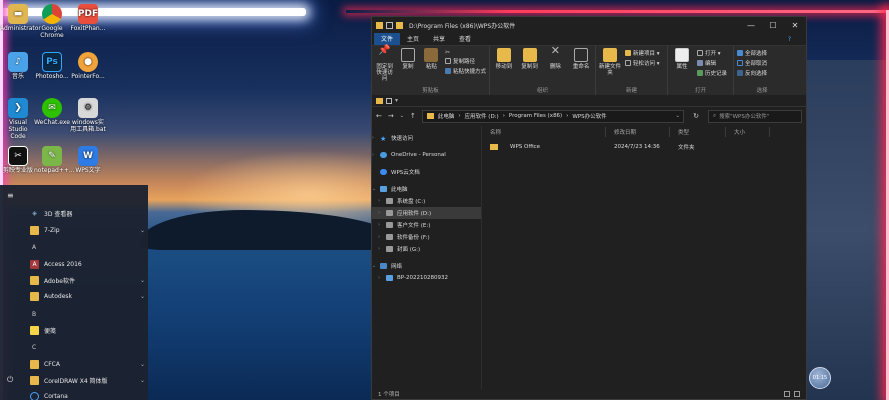  I want to click on breadcrumb-this-pc: 此电脑, so click(446, 116).